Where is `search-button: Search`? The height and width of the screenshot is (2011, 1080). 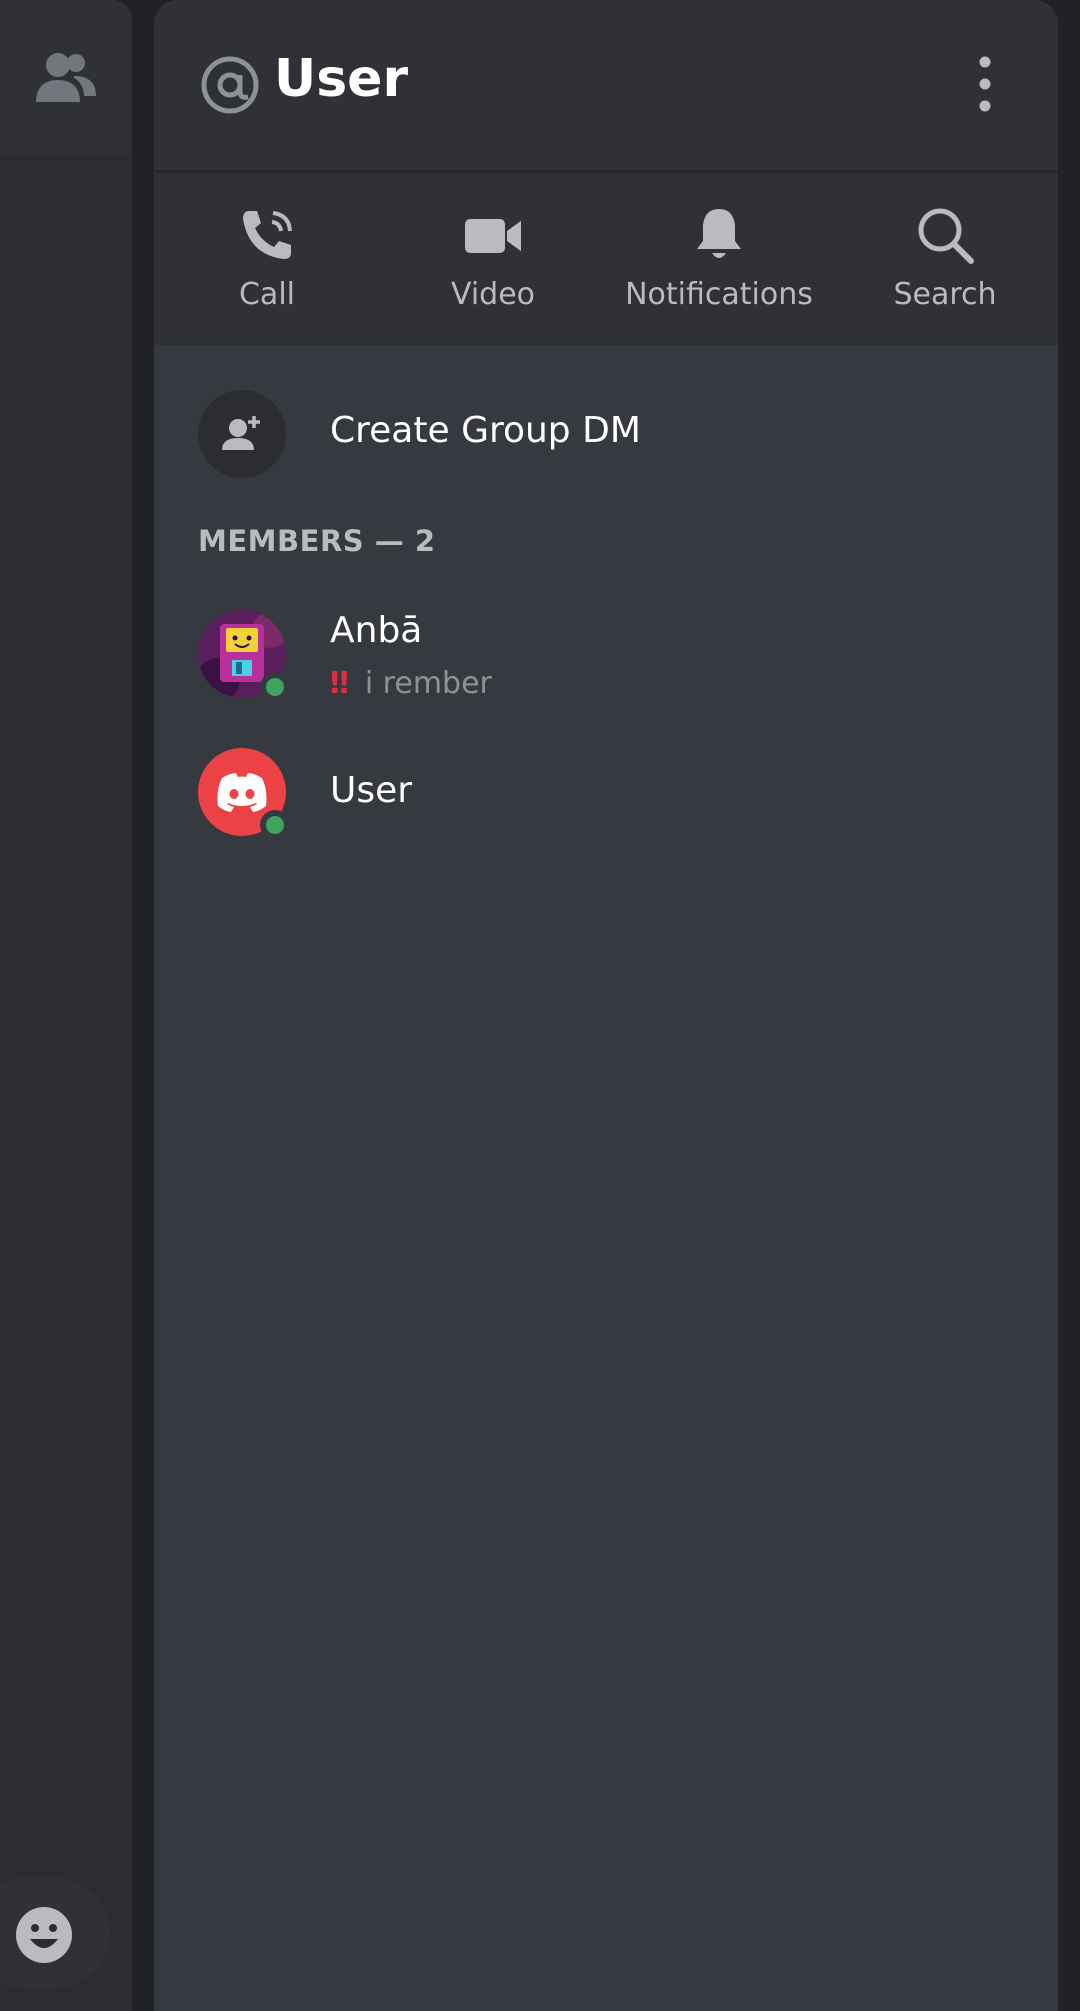 search-button: Search is located at coordinates (945, 259).